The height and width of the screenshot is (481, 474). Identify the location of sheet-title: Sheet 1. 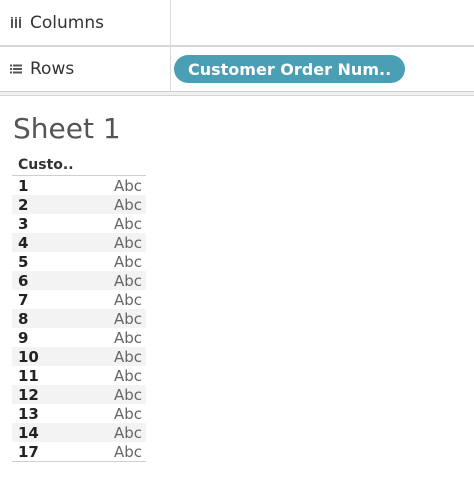
(67, 128).